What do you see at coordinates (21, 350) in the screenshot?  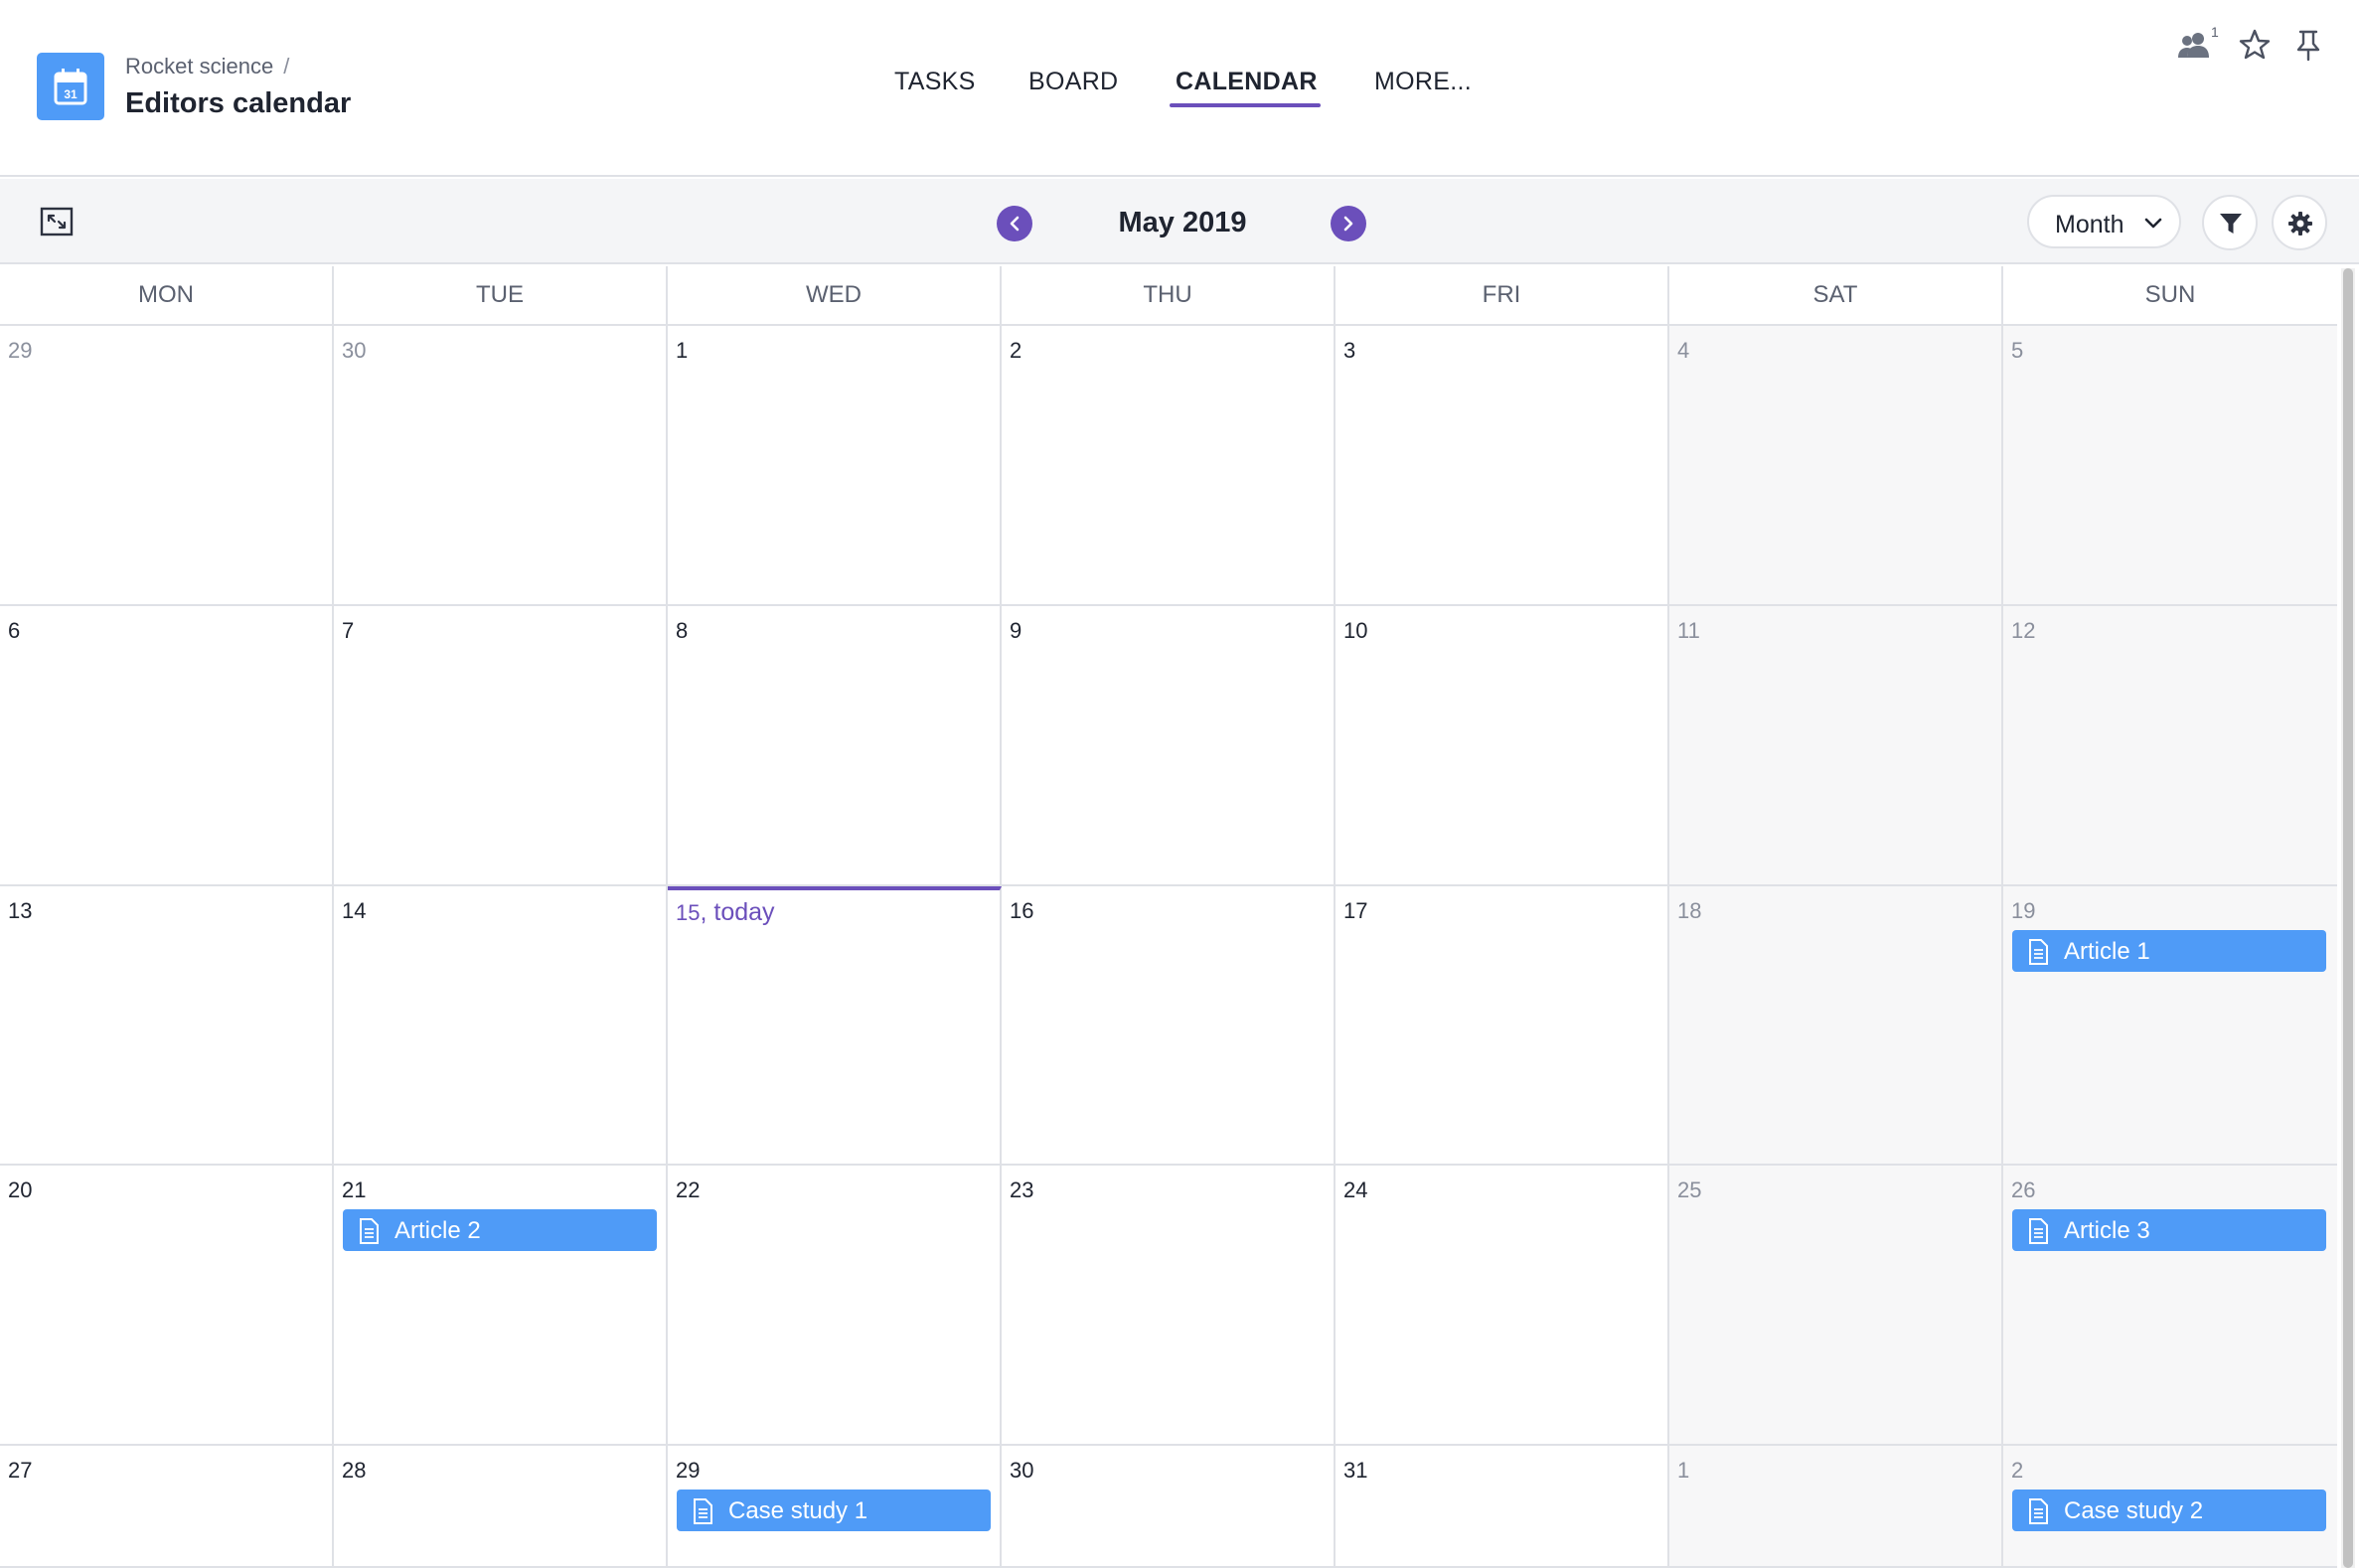 I see `day-number: 29` at bounding box center [21, 350].